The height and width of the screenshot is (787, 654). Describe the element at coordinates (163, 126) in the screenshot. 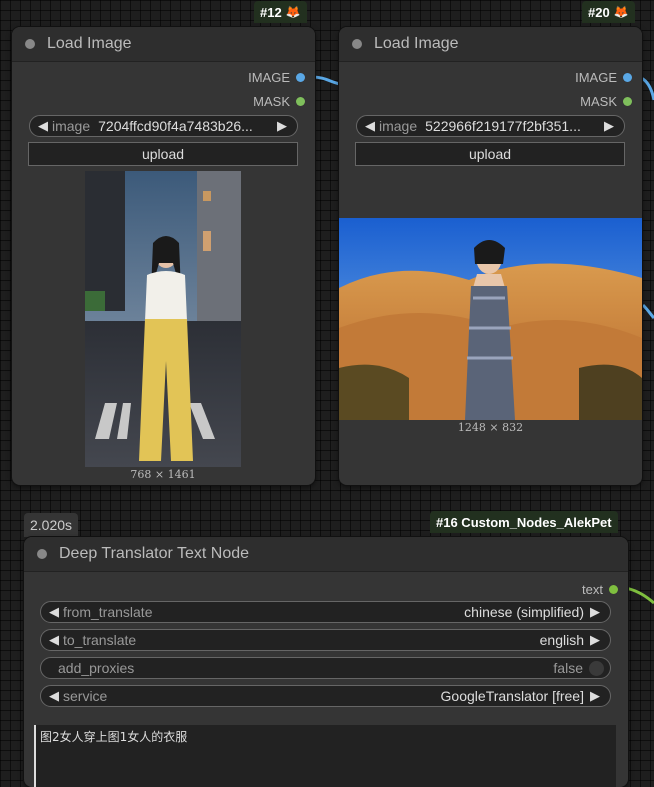

I see `image-combo: ◀ image 7204ffcd90f4a7483b26... ▶` at that location.